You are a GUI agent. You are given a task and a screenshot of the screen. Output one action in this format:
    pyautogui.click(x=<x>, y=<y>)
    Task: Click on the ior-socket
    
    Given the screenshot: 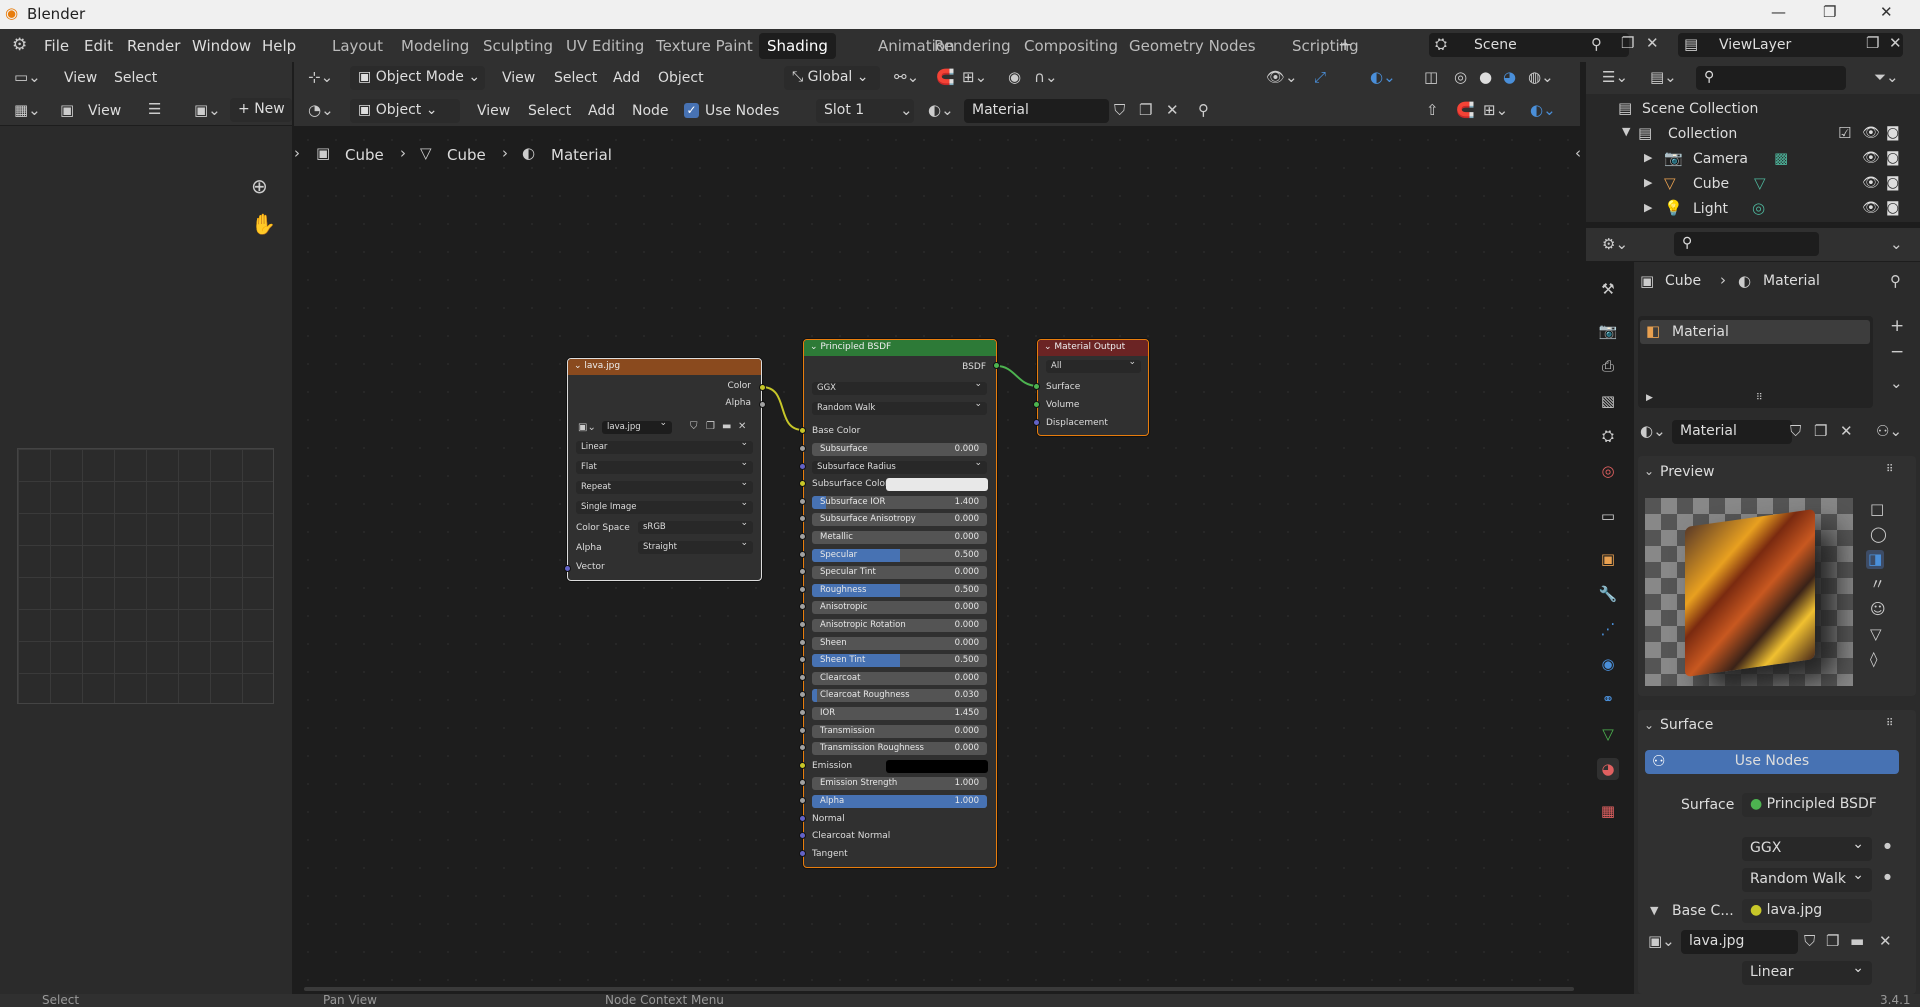 What is the action you would take?
    pyautogui.click(x=802, y=712)
    